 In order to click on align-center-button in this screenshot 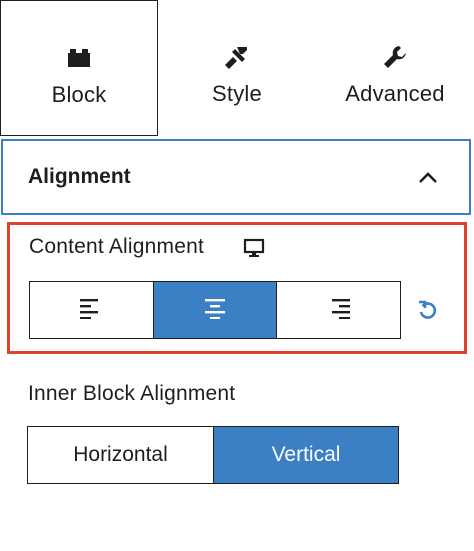, I will do `click(214, 310)`.